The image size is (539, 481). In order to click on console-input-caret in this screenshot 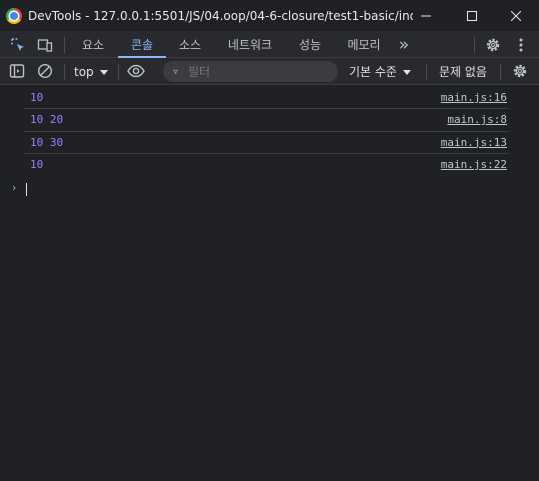, I will do `click(26, 189)`.